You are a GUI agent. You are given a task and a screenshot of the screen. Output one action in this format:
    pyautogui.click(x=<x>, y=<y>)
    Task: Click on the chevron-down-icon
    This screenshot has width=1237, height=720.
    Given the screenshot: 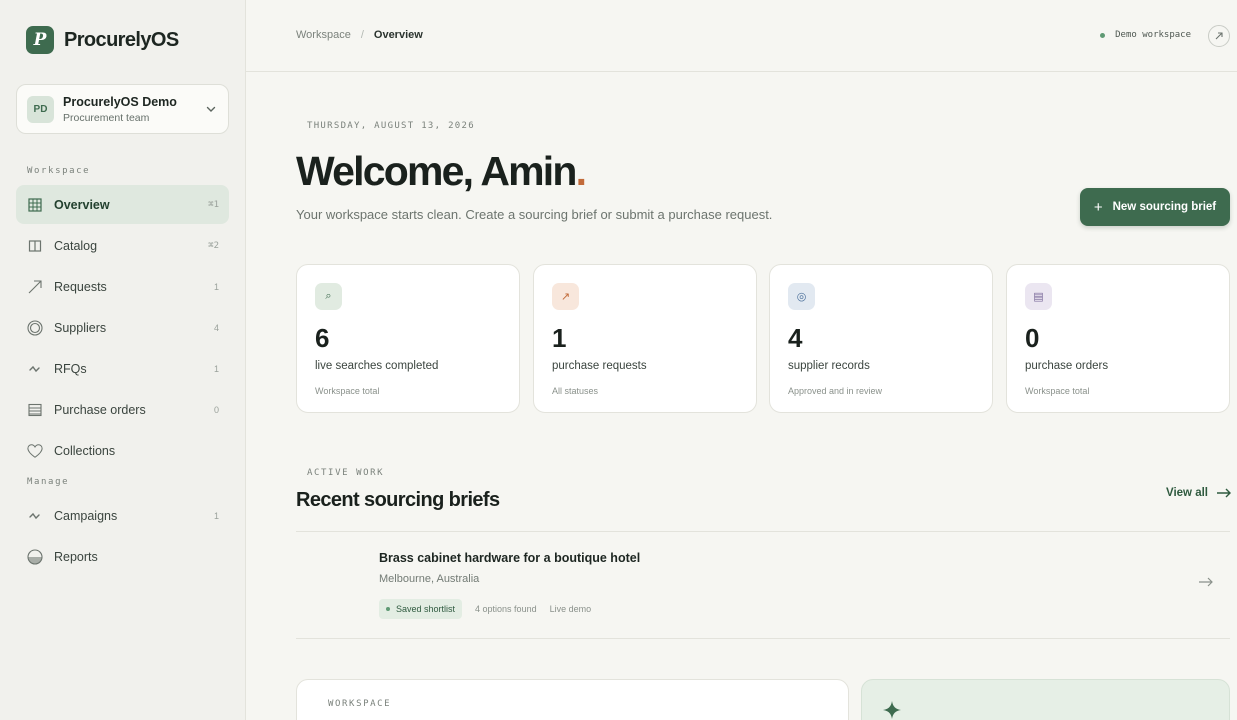 What is the action you would take?
    pyautogui.click(x=211, y=109)
    